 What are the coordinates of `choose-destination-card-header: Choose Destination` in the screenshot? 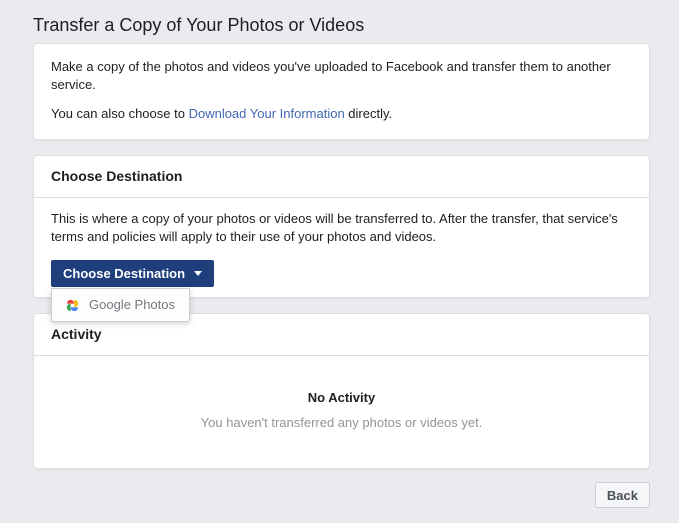 It's located at (341, 177).